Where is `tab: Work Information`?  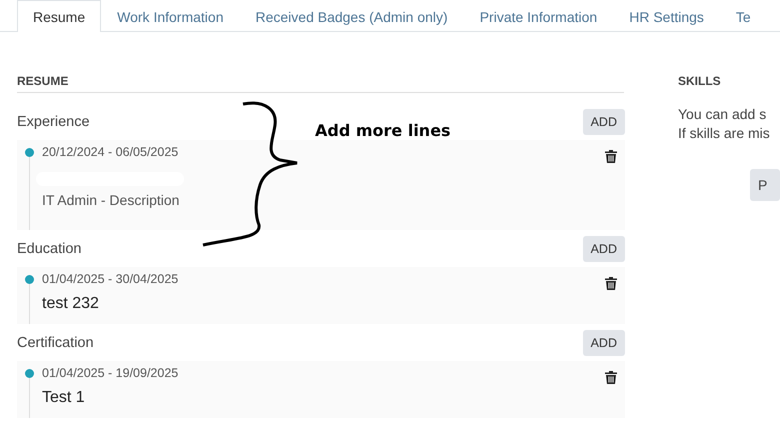
tab: Work Information is located at coordinates (170, 16).